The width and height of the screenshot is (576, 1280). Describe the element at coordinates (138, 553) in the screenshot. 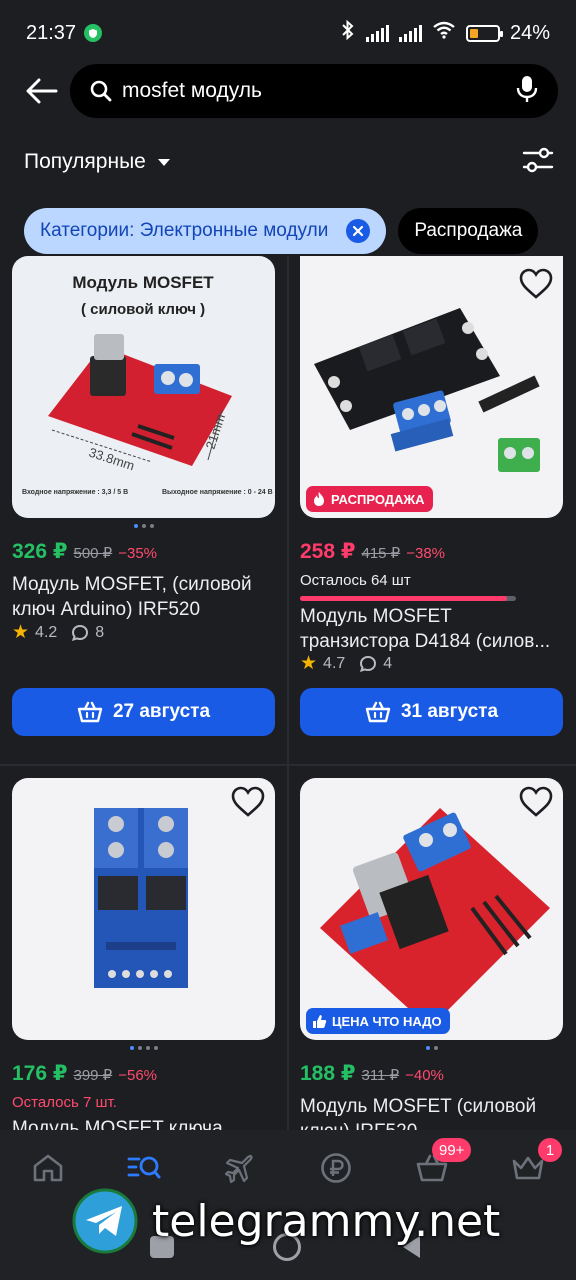

I see `discount: −35%` at that location.